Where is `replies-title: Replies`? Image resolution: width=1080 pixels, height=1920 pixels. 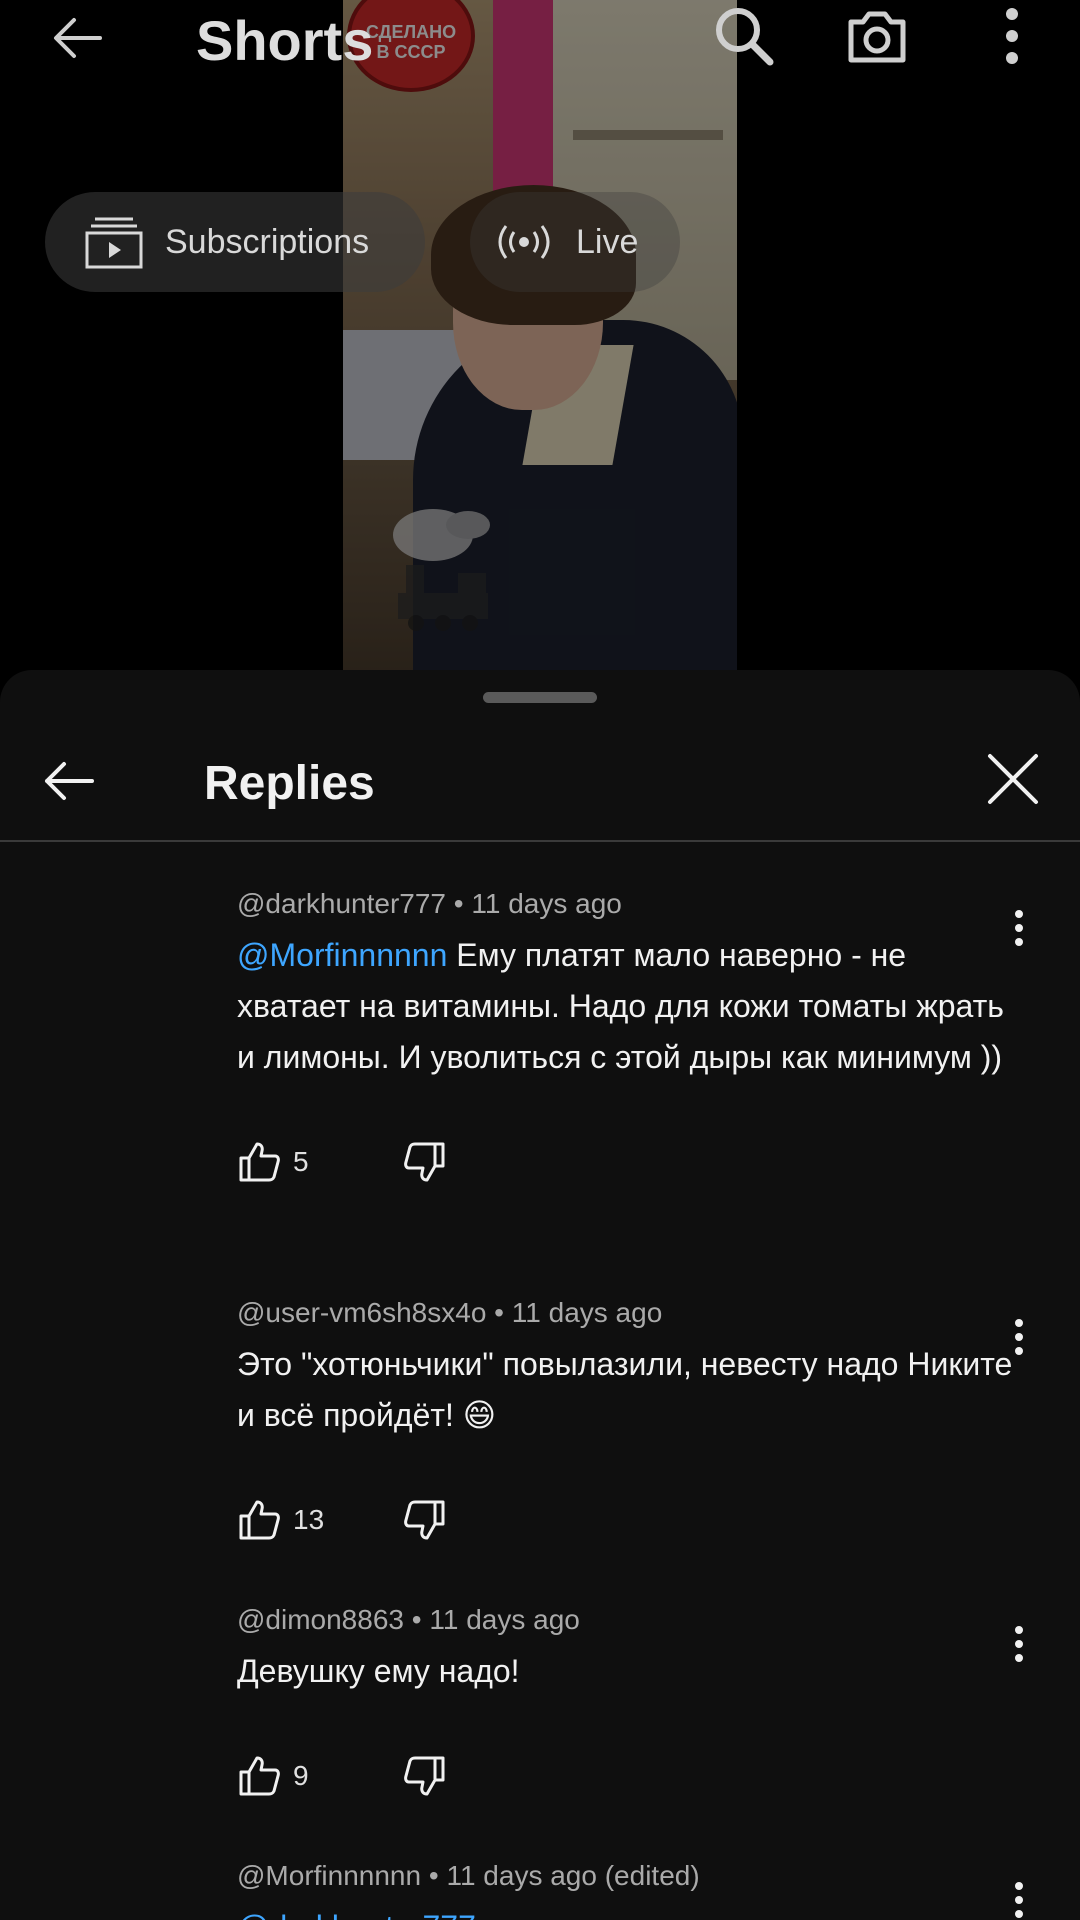
replies-title: Replies is located at coordinates (289, 783).